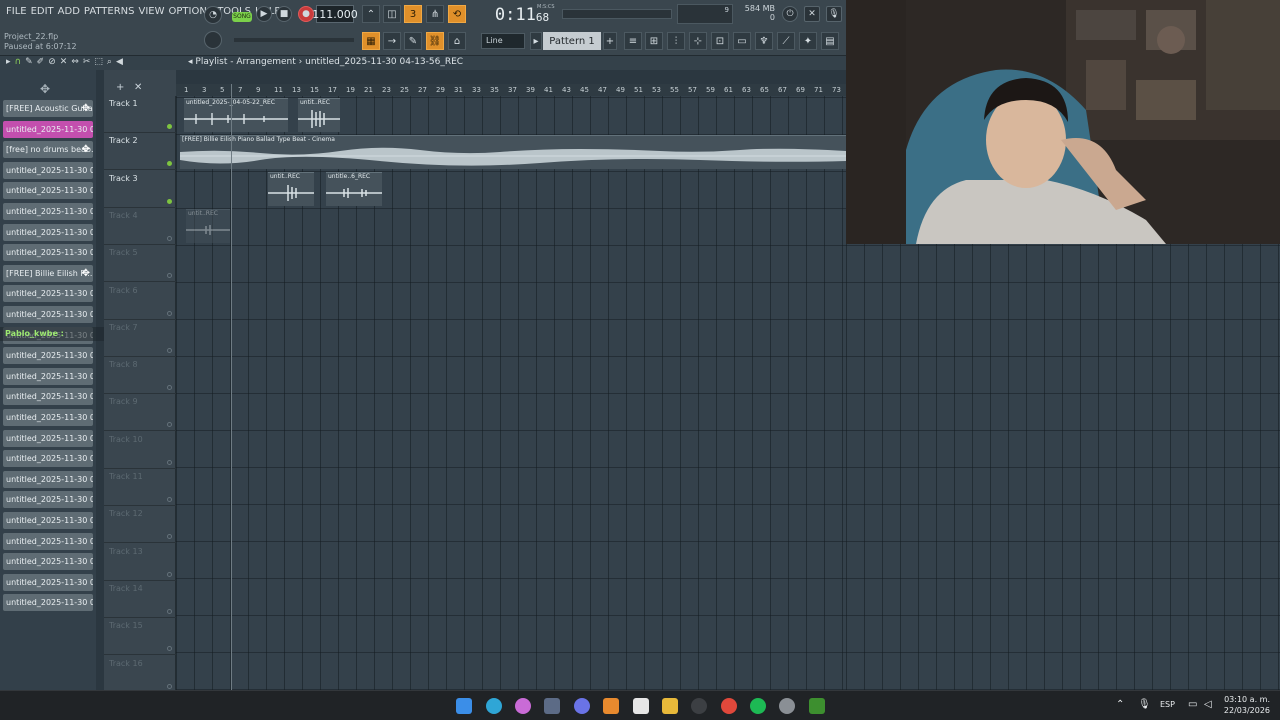 The height and width of the screenshot is (720, 1280). Describe the element at coordinates (611, 706) in the screenshot. I see `fl-studio-icon` at that location.